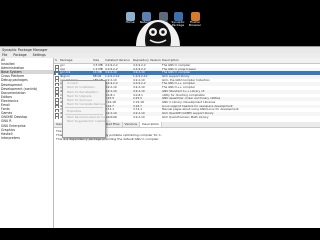 The width and height of the screenshot is (320, 240). Describe the element at coordinates (195, 24) in the screenshot. I see `desktop-icon-label: Firefox Browser` at that location.